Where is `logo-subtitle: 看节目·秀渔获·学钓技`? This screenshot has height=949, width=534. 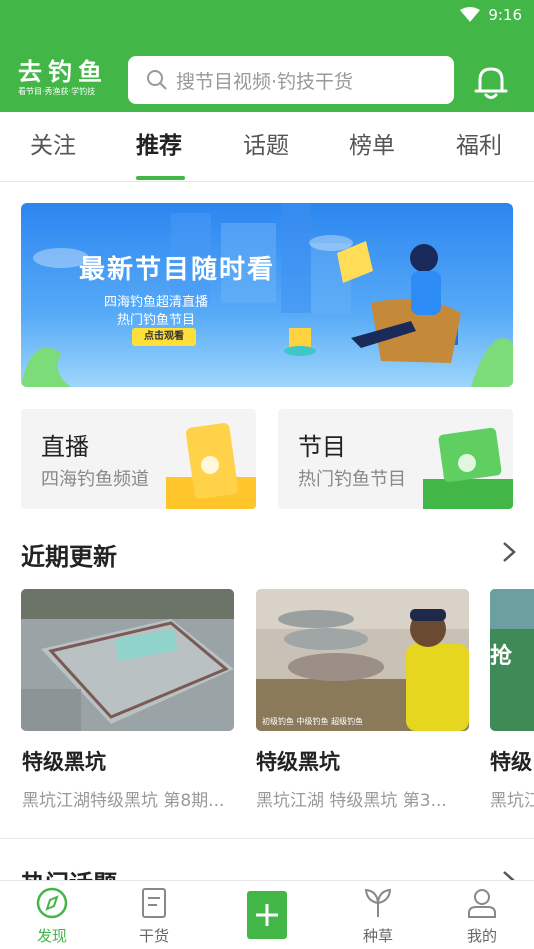 logo-subtitle: 看节目·秀渔获·学钓技 is located at coordinates (57, 91).